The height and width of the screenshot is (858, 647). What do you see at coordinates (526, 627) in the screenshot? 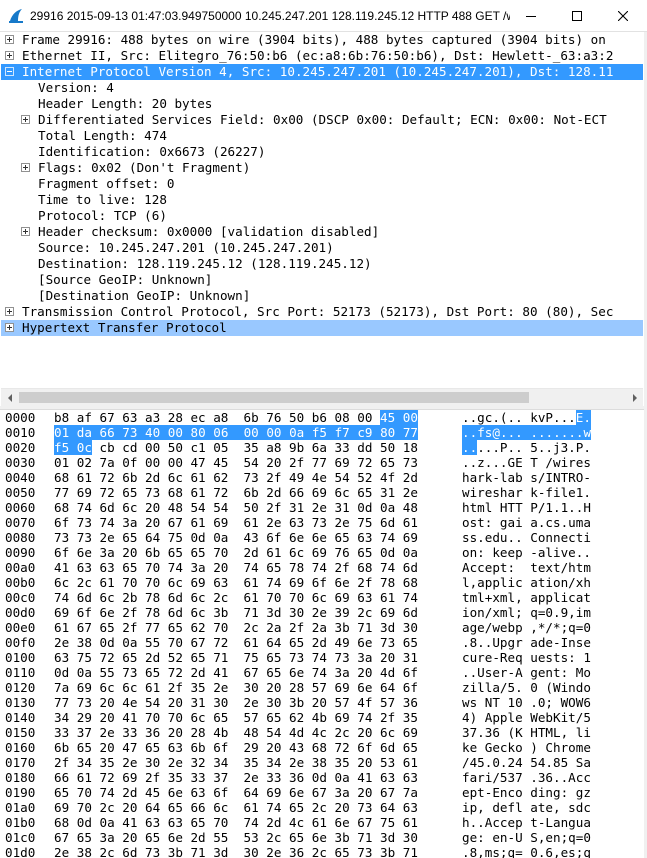
I see `hex-ascii: age/webp ,*/*;q=0` at bounding box center [526, 627].